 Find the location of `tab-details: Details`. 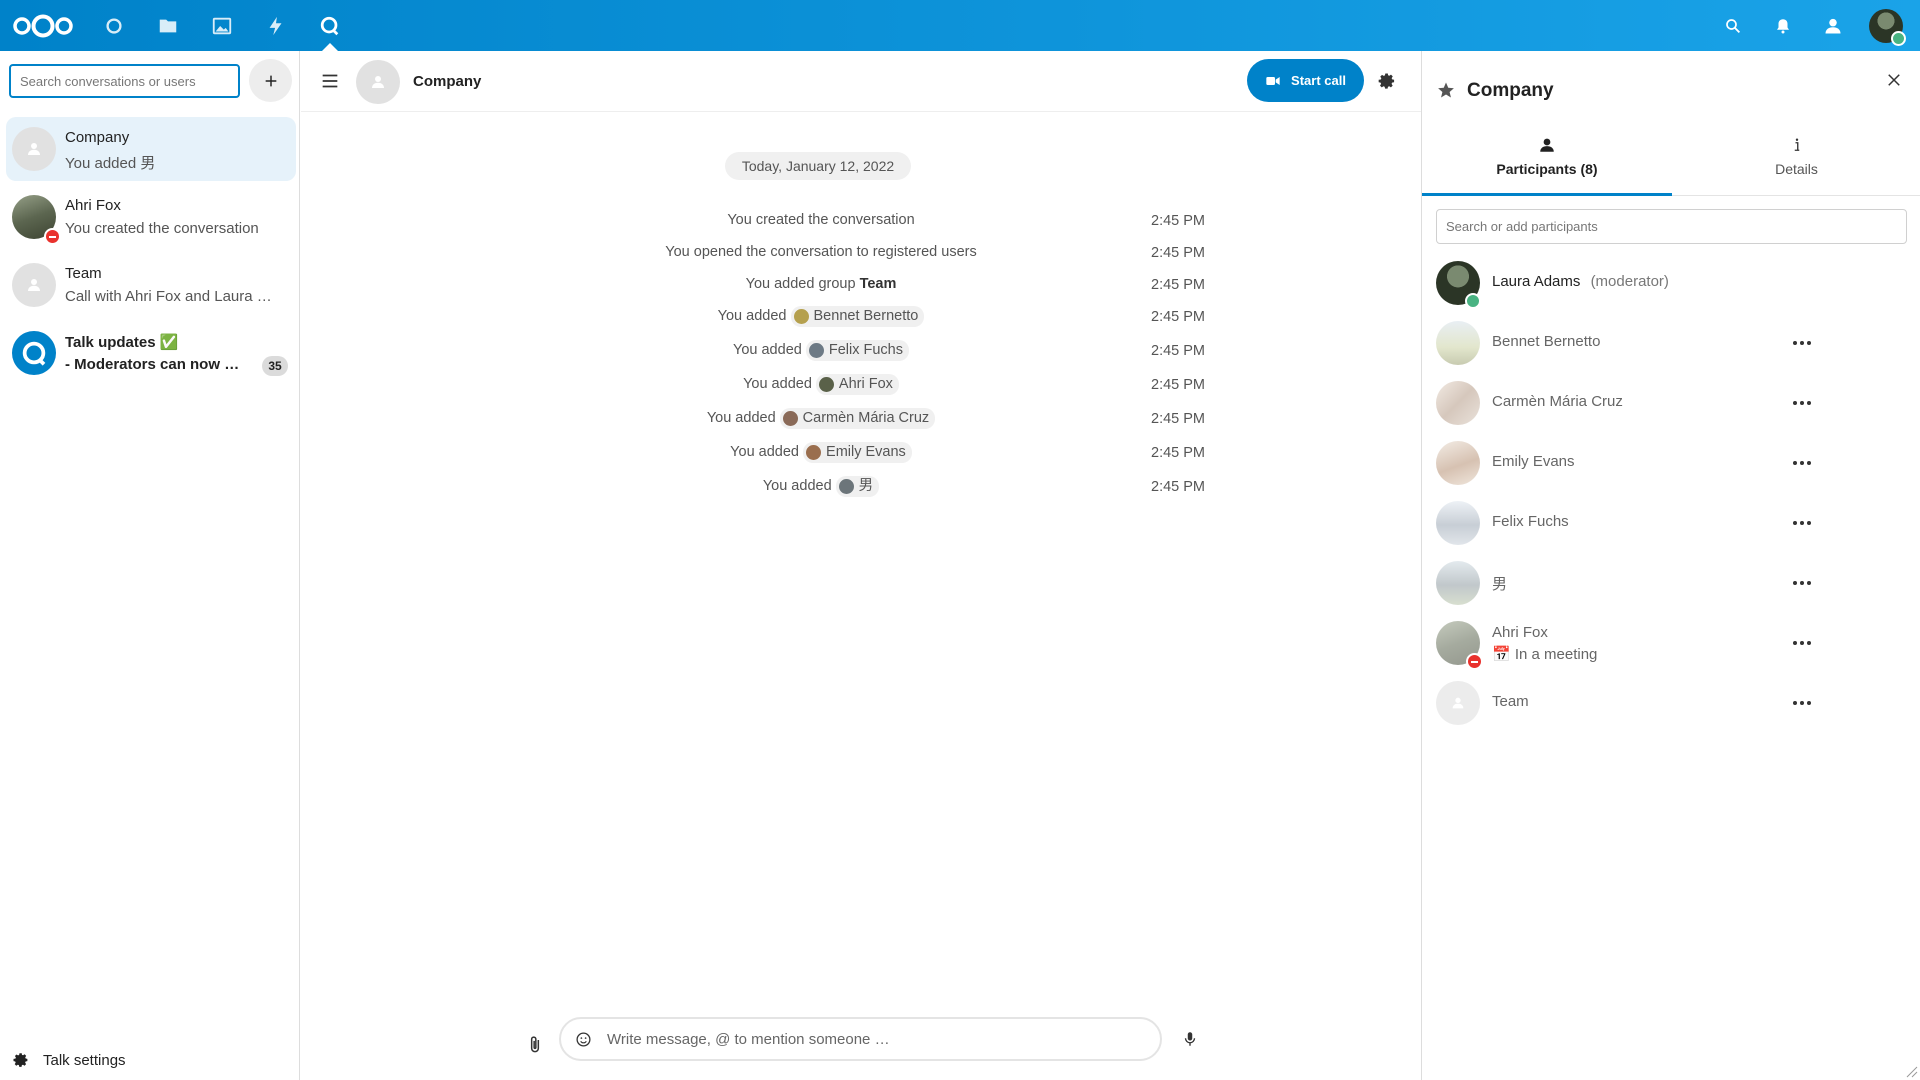

tab-details: Details is located at coordinates (1796, 166).